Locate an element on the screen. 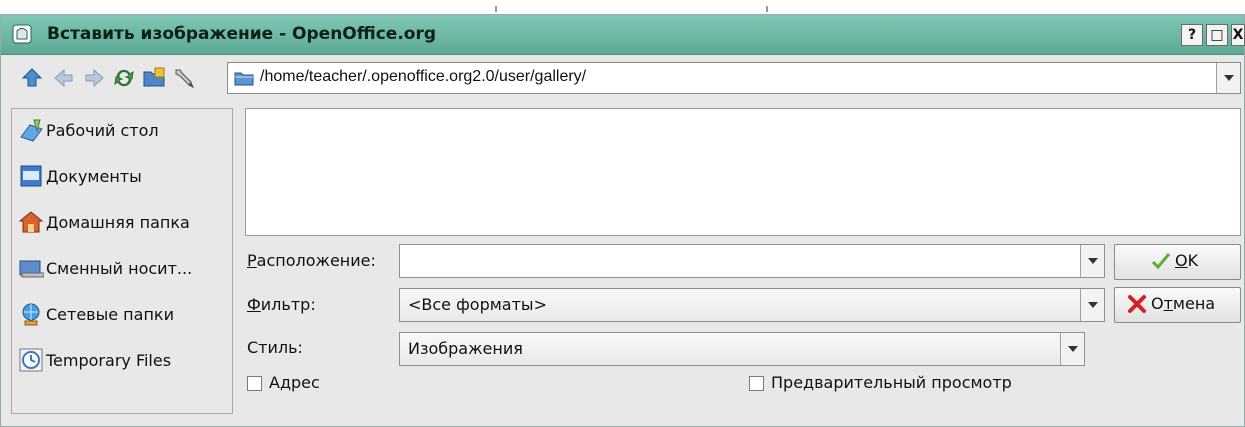  sidebar-item-network: Сетевые папки is located at coordinates (125, 315).